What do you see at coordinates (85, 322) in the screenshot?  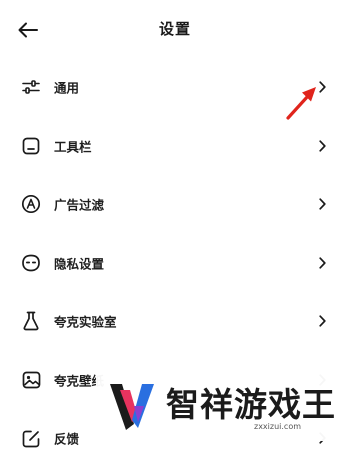 I see `settings-item-label: 夸克实验室` at bounding box center [85, 322].